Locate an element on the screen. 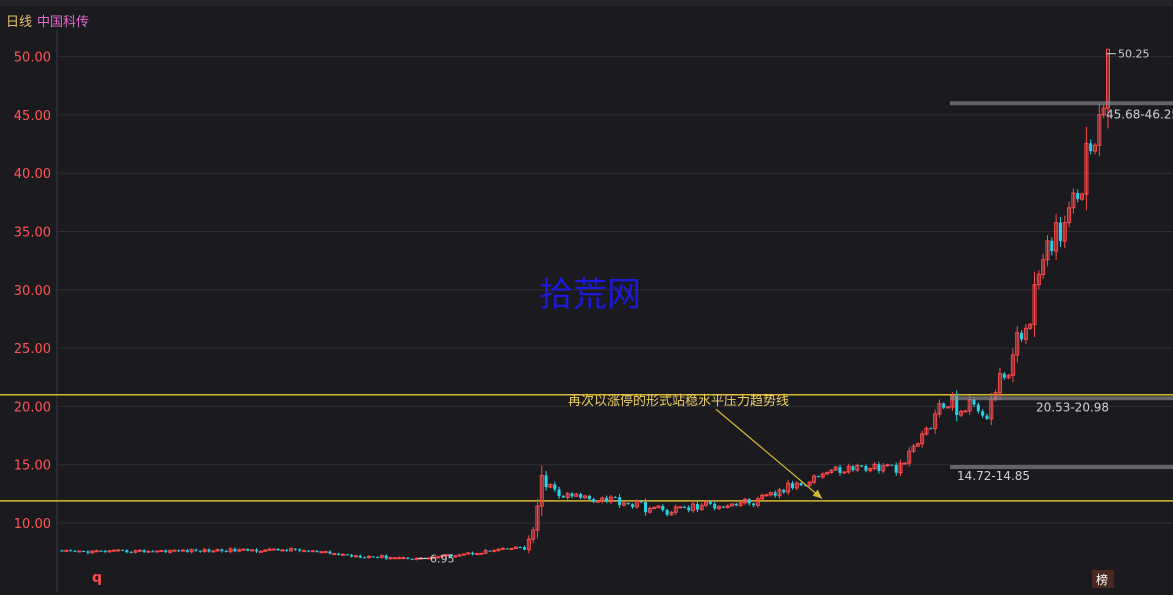  bottom-marker: q is located at coordinates (97, 578).